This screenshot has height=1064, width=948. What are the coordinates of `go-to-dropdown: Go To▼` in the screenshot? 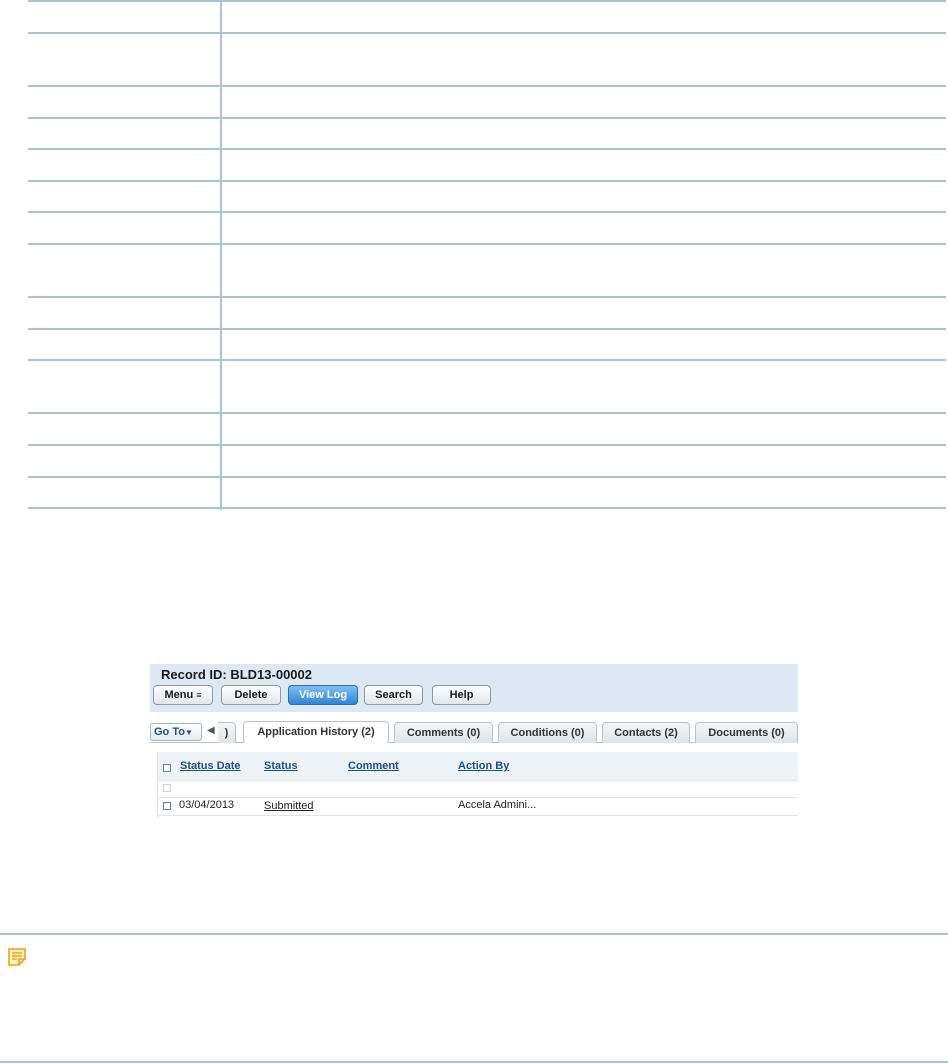 It's located at (176, 732).